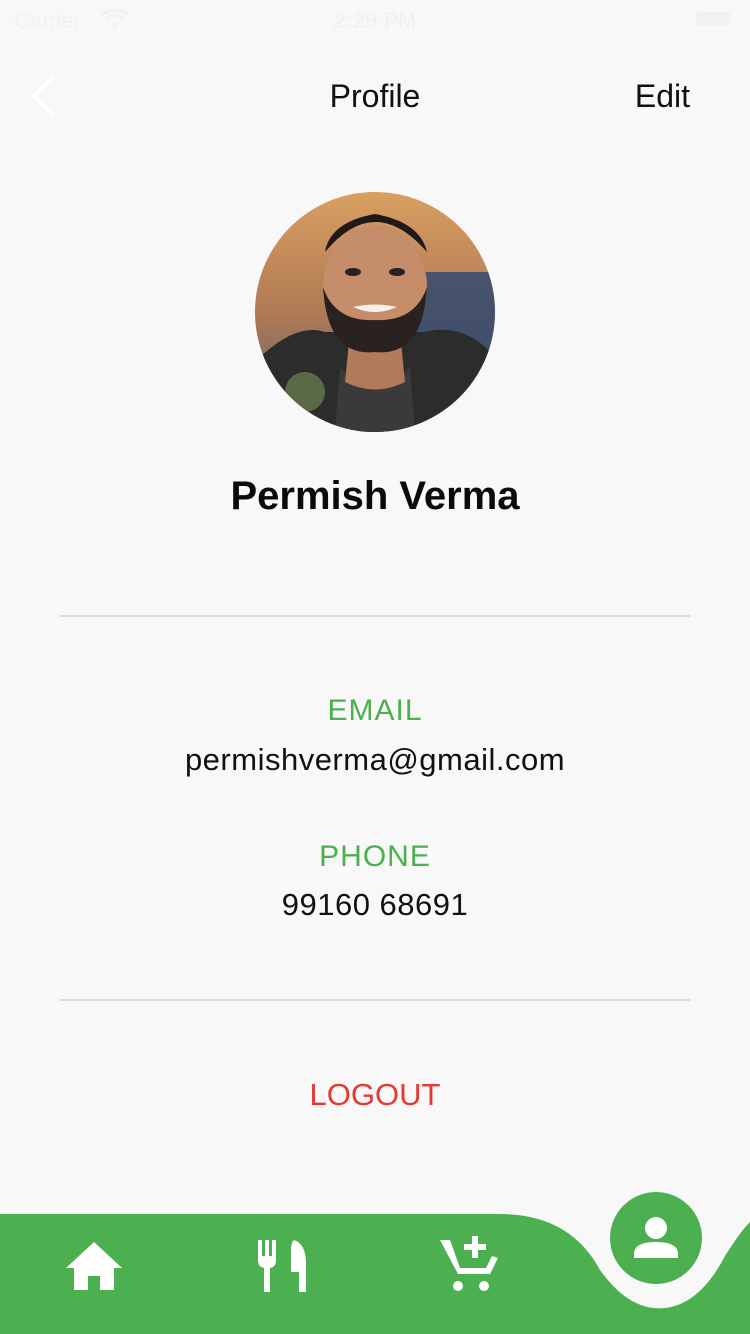 The width and height of the screenshot is (750, 1334). I want to click on add-cart-icon, so click(468, 1264).